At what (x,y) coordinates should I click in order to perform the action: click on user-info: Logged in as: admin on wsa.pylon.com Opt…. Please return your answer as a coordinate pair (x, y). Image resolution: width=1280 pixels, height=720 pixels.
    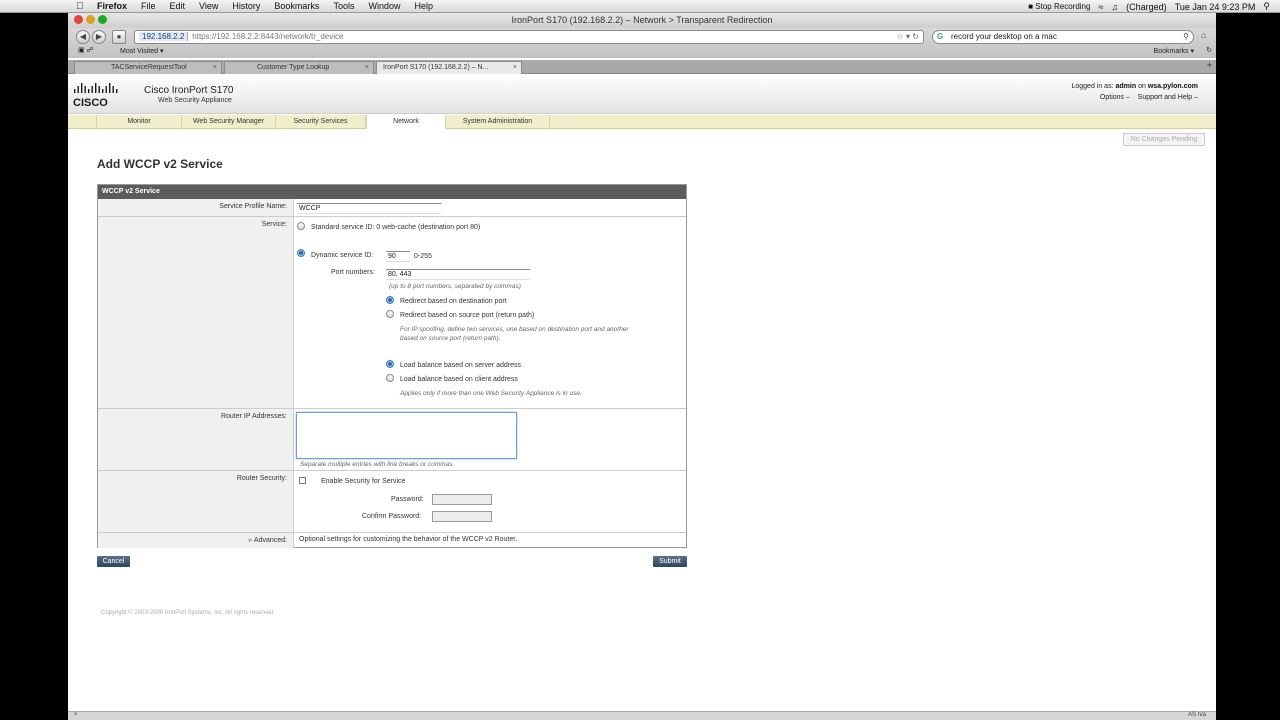
    Looking at the image, I should click on (1134, 92).